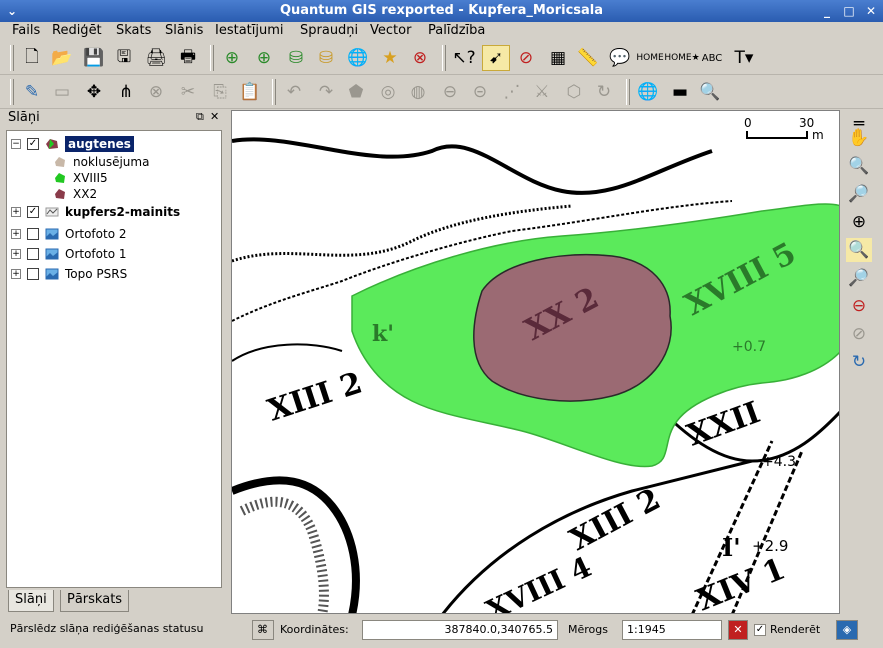 This screenshot has height=648, width=883. What do you see at coordinates (60, 194) in the screenshot?
I see `class-swatch` at bounding box center [60, 194].